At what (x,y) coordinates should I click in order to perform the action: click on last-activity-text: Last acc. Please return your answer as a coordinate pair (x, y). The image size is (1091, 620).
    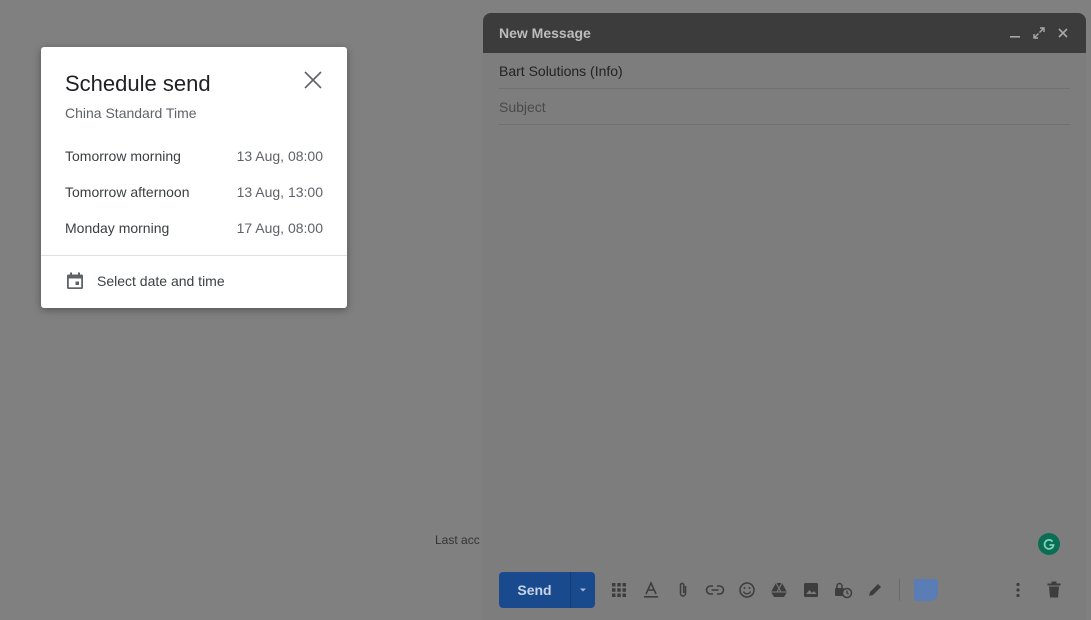
    Looking at the image, I should click on (457, 540).